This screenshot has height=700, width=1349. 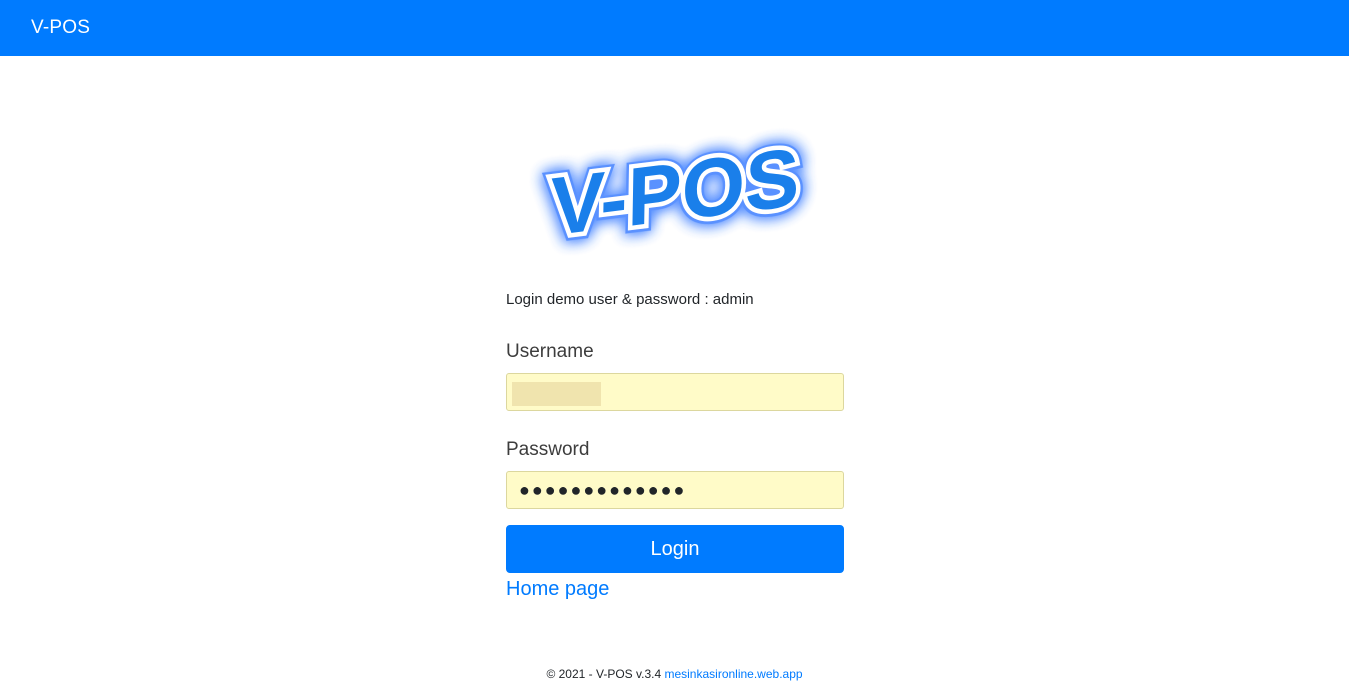 I want to click on v-pos-logo: V-POS V-POS V-POS, so click(x=675, y=187).